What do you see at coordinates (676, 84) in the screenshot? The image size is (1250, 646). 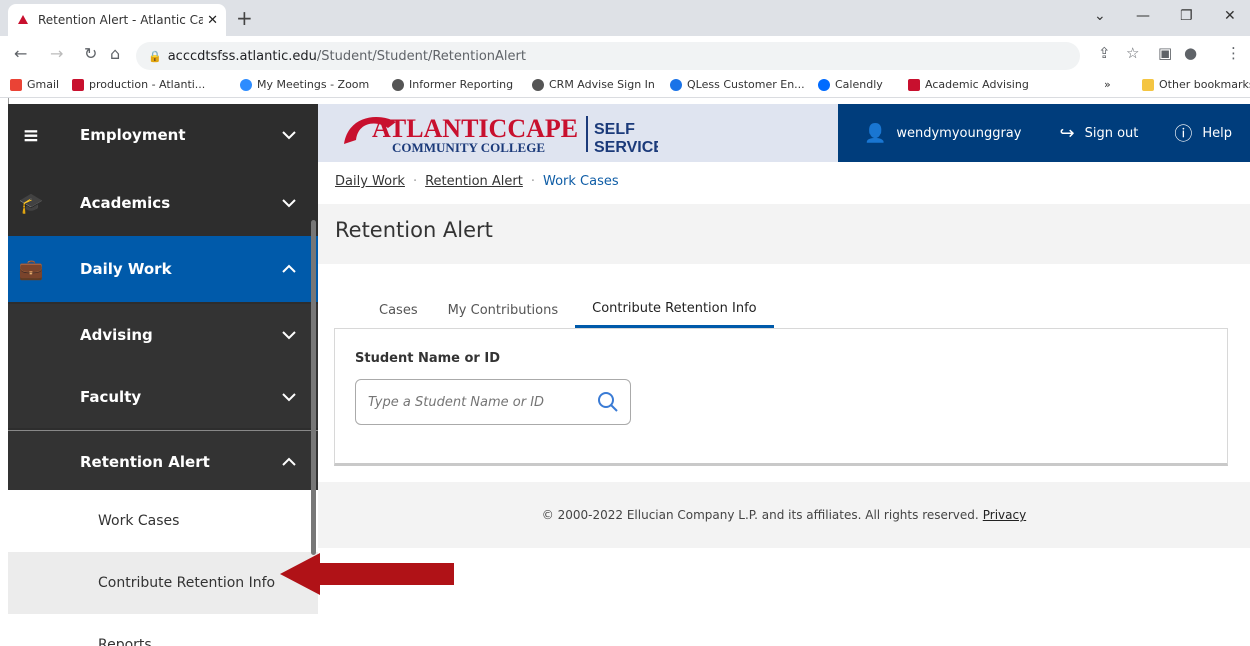 I see `qless-icon` at bounding box center [676, 84].